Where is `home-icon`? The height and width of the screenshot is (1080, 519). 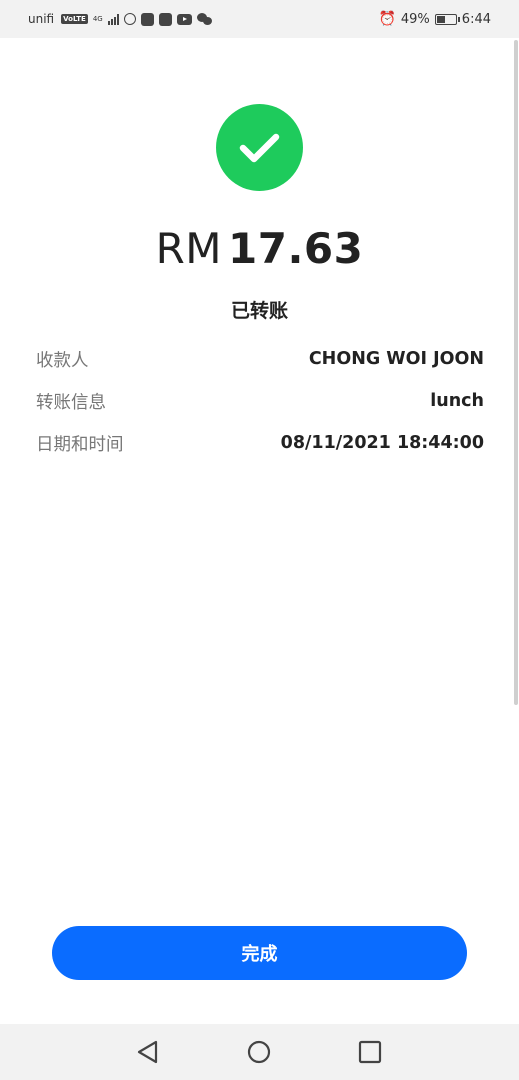
home-icon is located at coordinates (259, 1052).